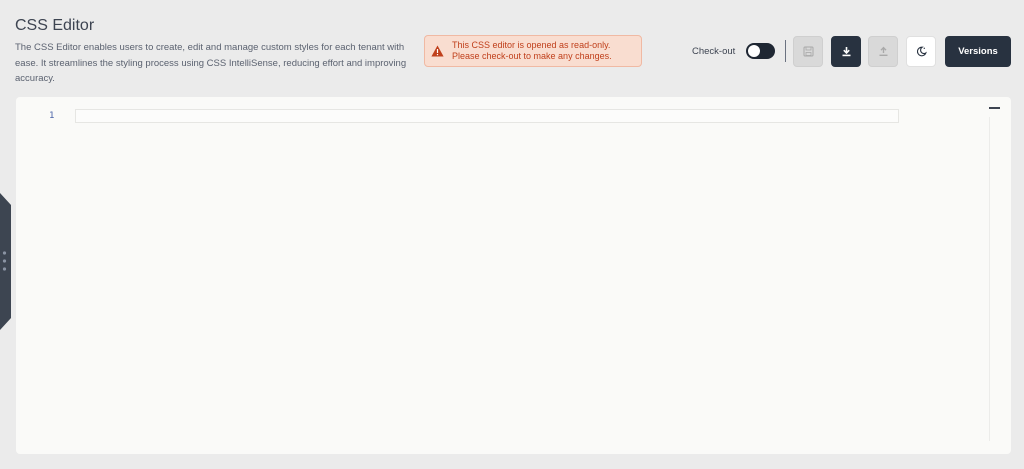  I want to click on versions-button: Versions, so click(978, 51).